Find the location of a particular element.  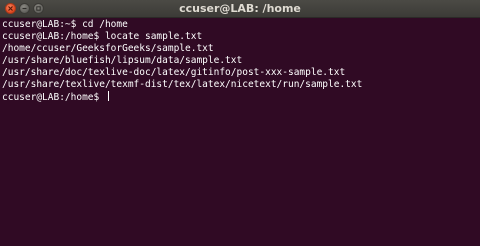

terminal-prompt-line: ccuser@LAB:/home$ is located at coordinates (182, 97).